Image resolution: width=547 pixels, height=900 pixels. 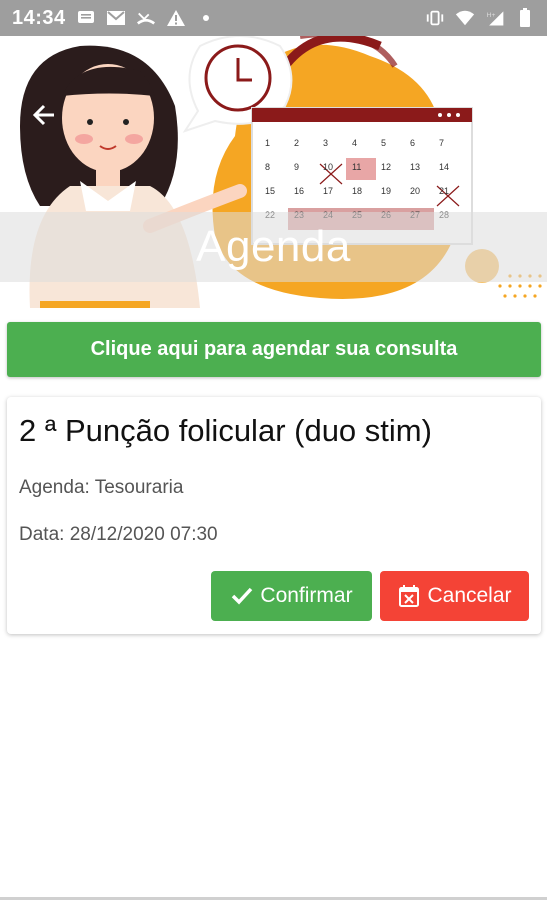 I want to click on calendar-day: 12, so click(x=386, y=167).